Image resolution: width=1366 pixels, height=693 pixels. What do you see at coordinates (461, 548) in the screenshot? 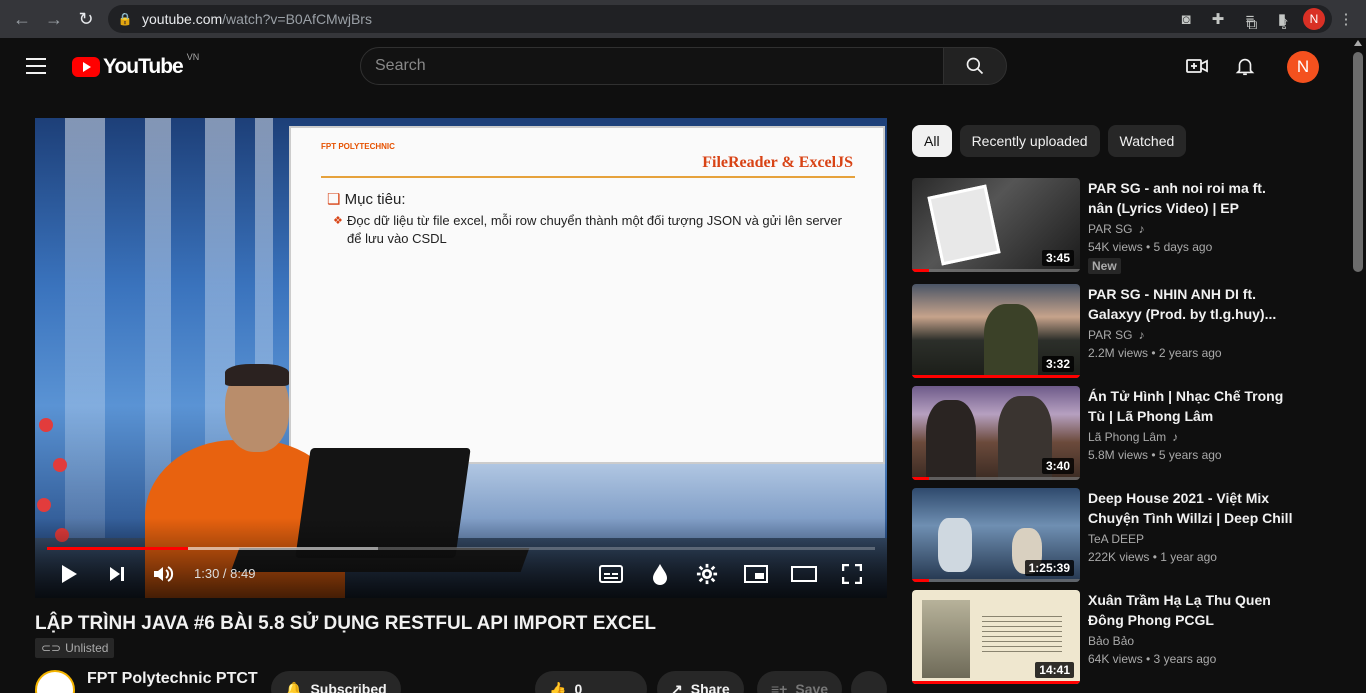
I see `progress-bar` at bounding box center [461, 548].